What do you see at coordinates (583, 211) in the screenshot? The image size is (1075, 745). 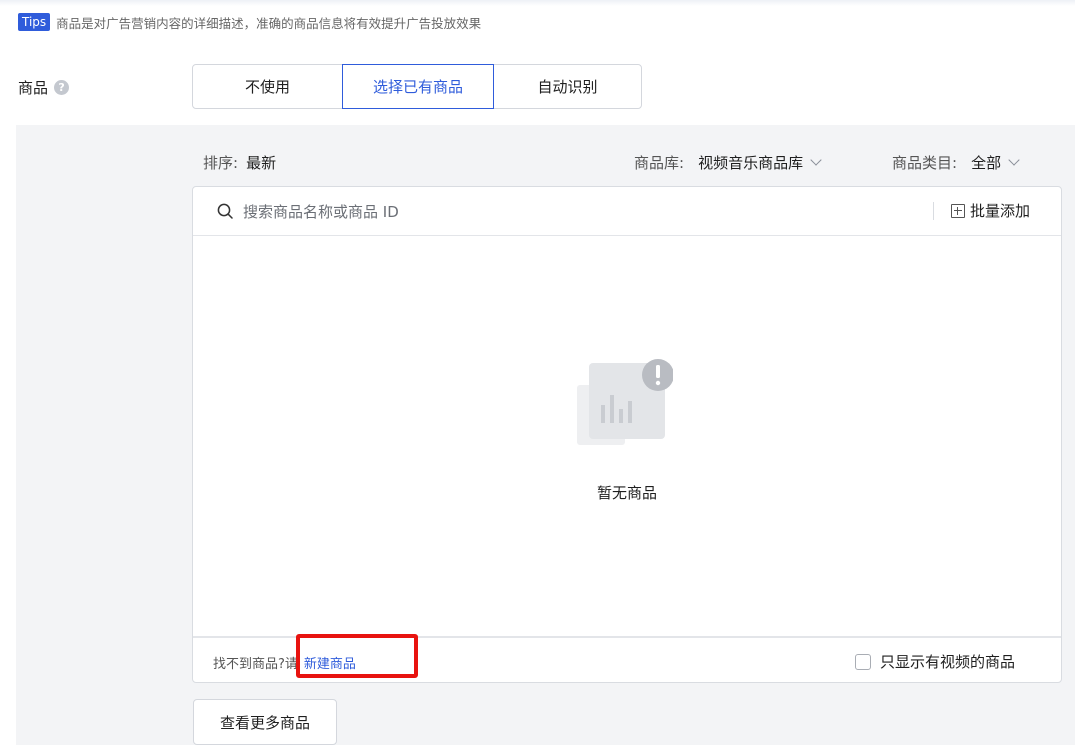 I see `search-input` at bounding box center [583, 211].